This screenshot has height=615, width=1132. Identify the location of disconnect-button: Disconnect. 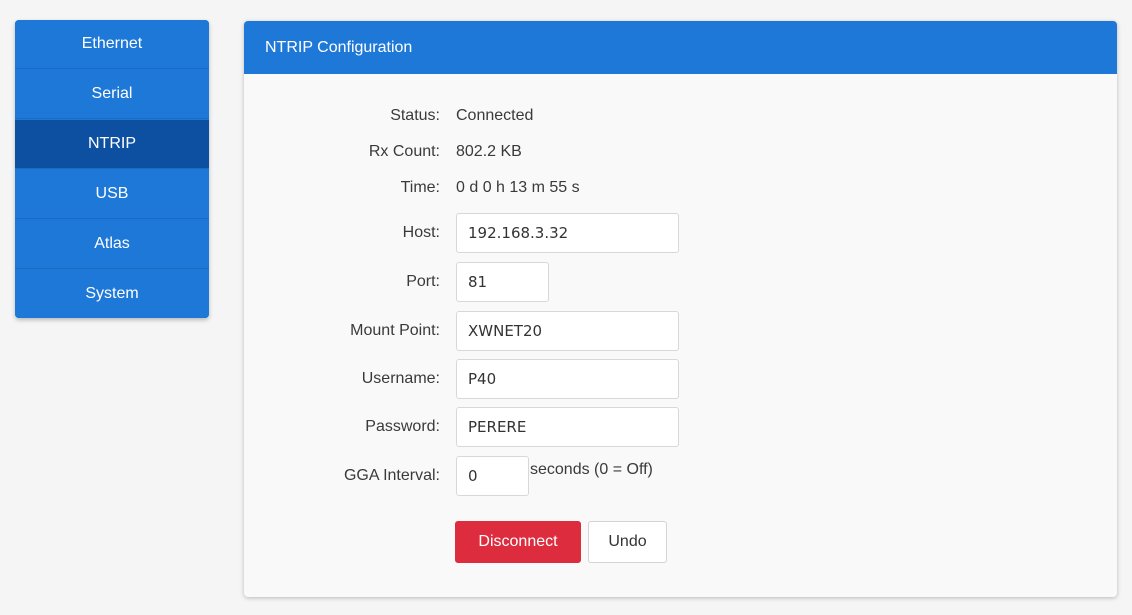
(518, 542).